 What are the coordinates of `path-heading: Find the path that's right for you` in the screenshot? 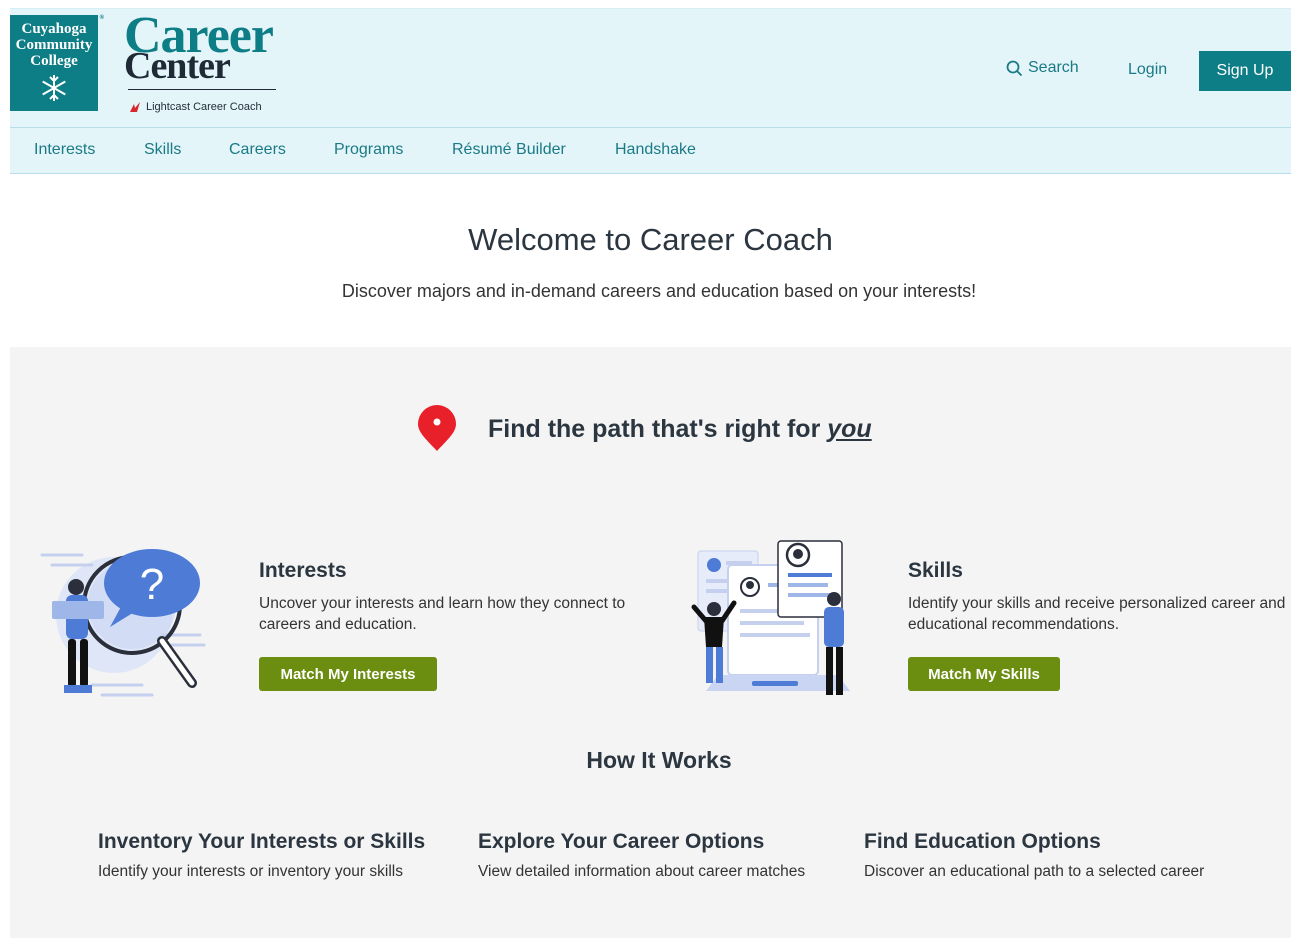 It's located at (644, 429).